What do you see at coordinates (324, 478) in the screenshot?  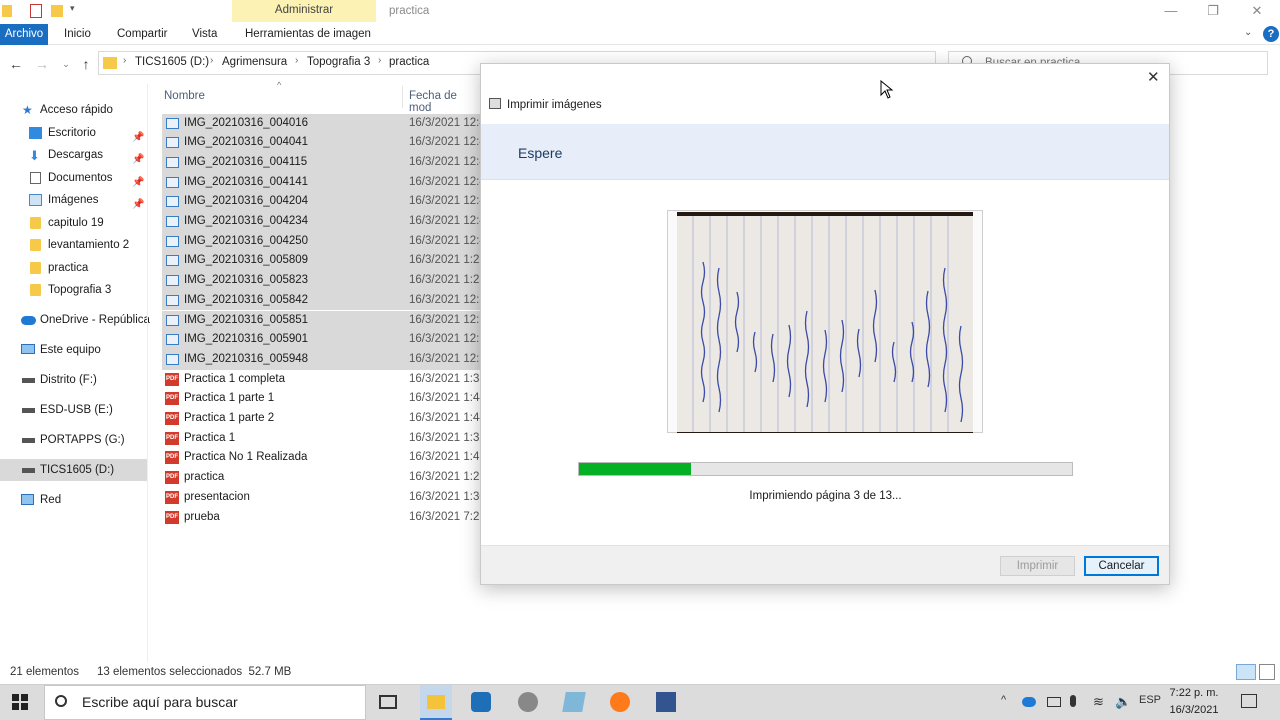 I see `file-row: PDF practica 16/3/2021 1:29` at bounding box center [324, 478].